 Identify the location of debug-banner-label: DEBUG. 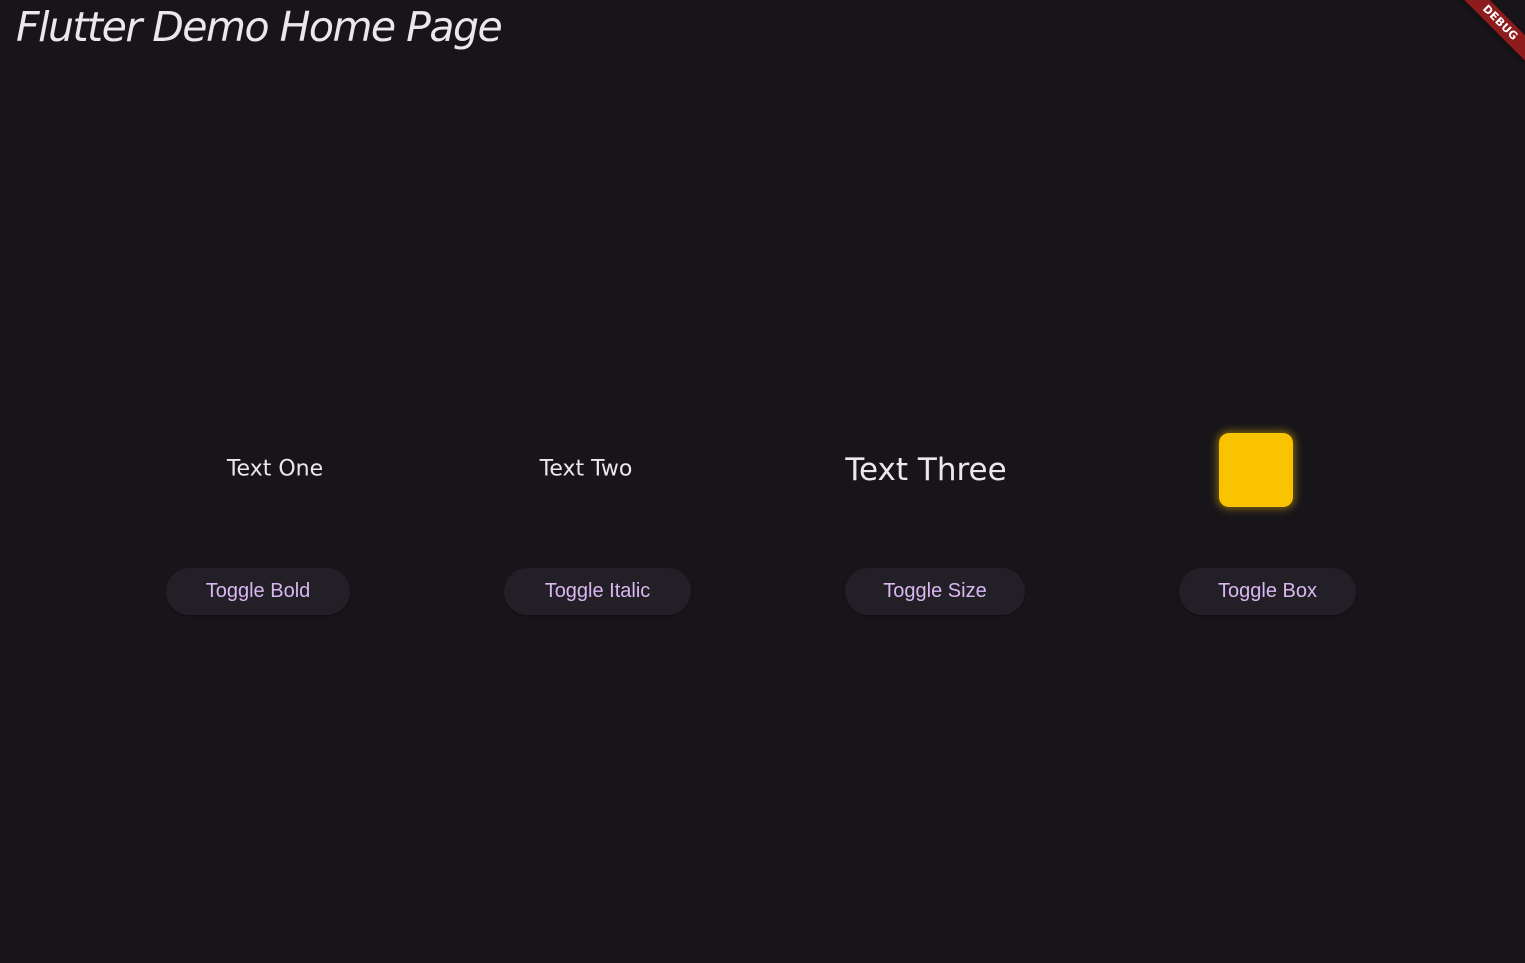
(1490, 34).